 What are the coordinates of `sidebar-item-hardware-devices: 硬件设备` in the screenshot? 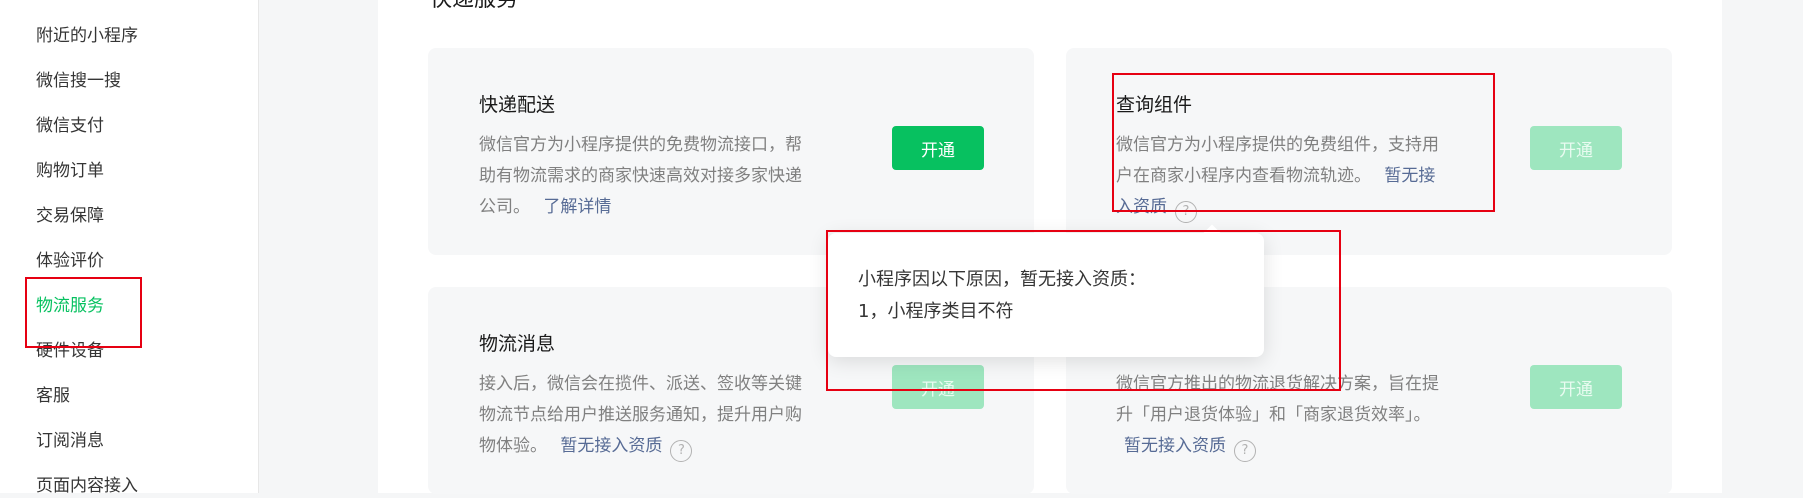 It's located at (70, 351).